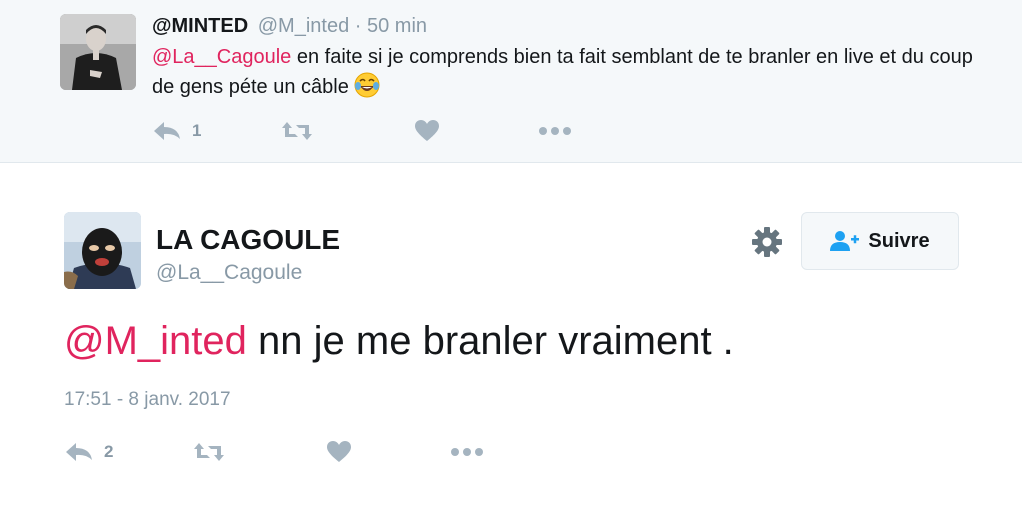  I want to click on face-with-tears-of-joy-icon, so click(367, 85).